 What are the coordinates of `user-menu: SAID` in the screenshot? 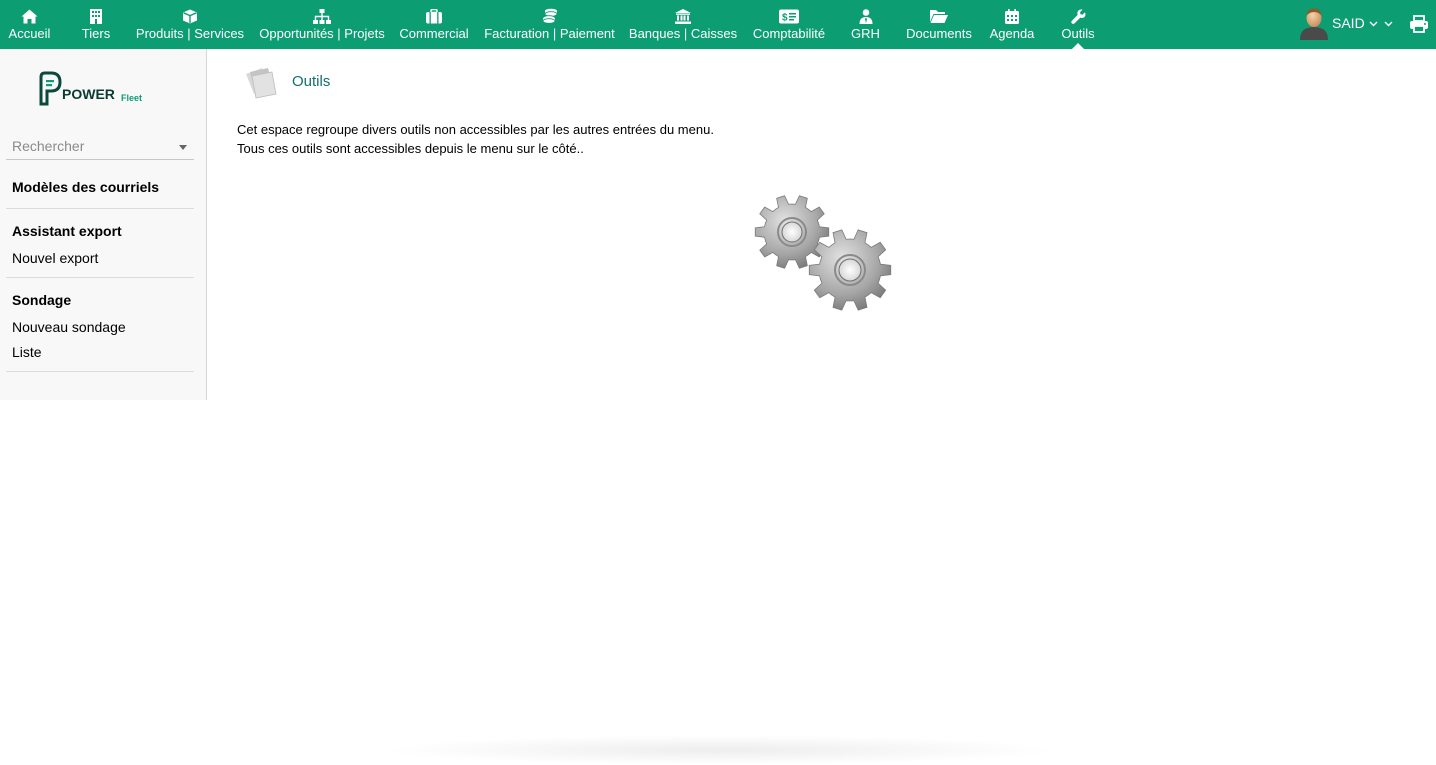 It's located at (1345, 23).